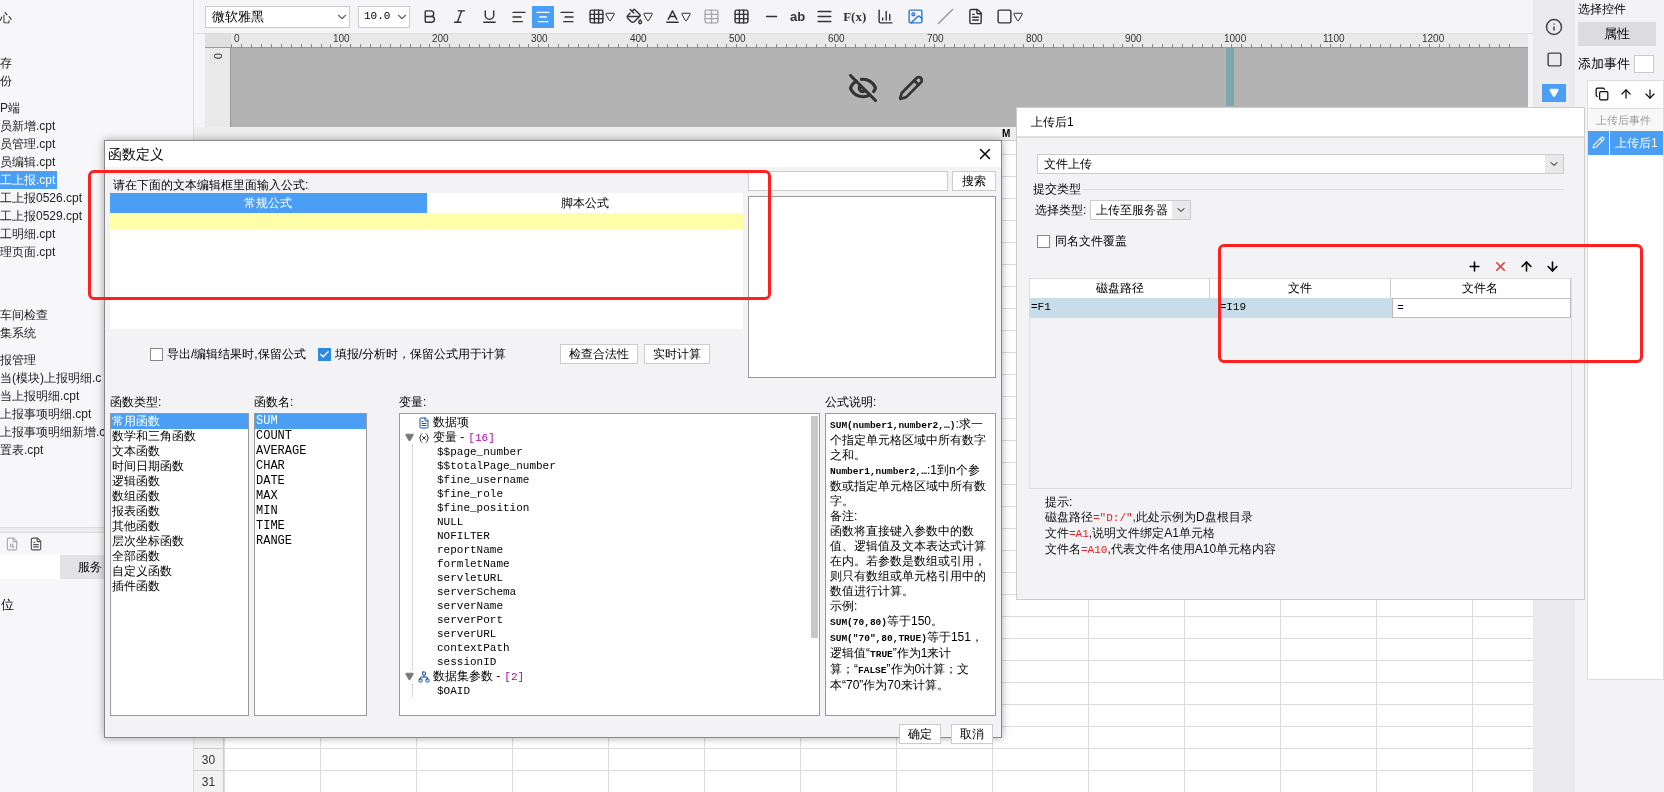  What do you see at coordinates (470, 550) in the screenshot?
I see `variable-item: reportName` at bounding box center [470, 550].